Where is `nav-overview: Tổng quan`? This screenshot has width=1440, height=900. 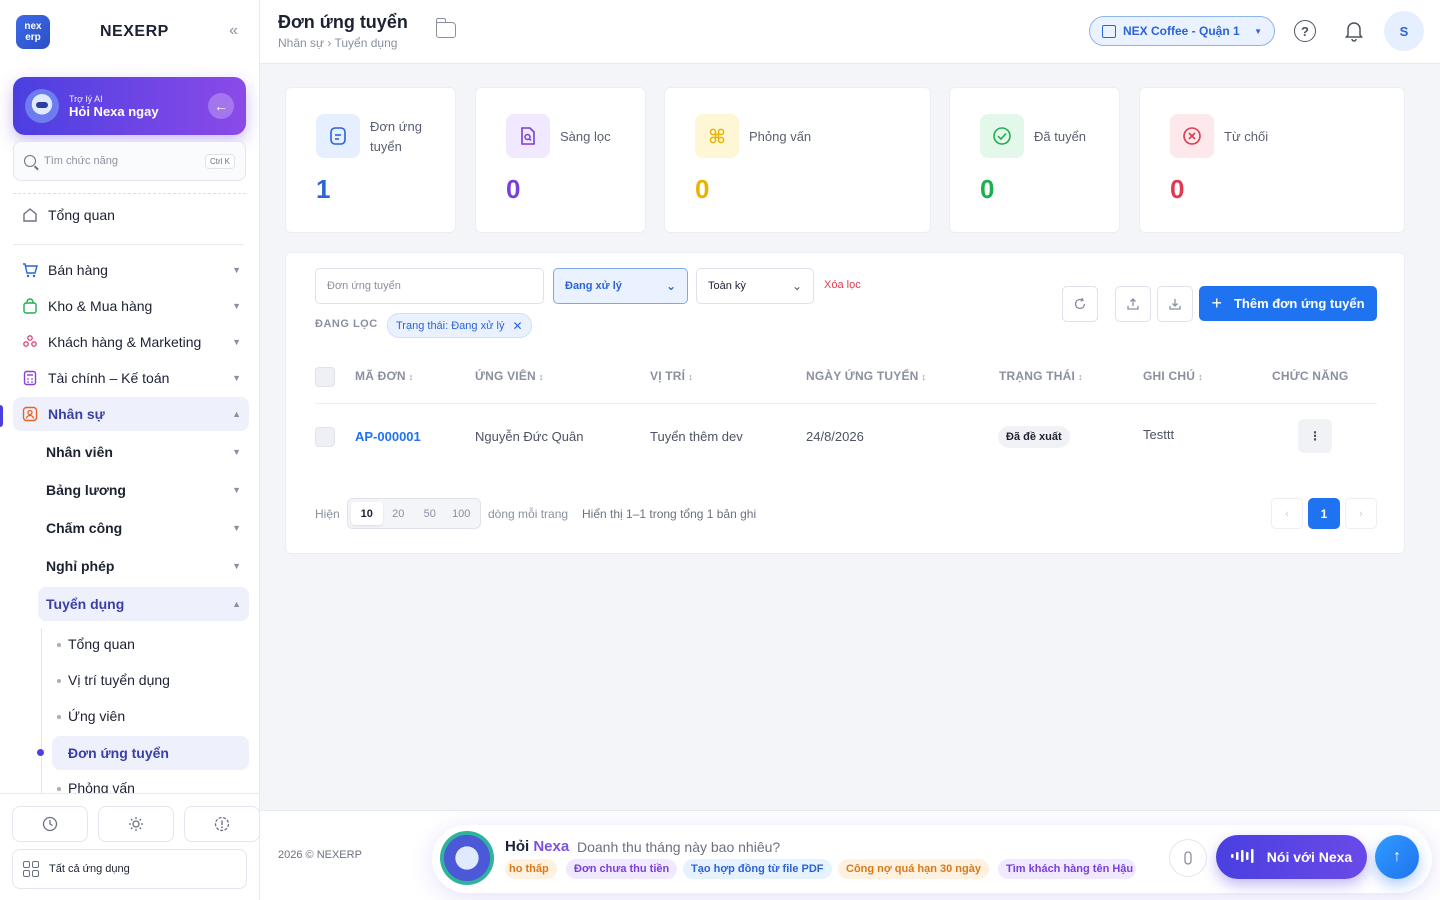
nav-overview: Tổng quan is located at coordinates (131, 215).